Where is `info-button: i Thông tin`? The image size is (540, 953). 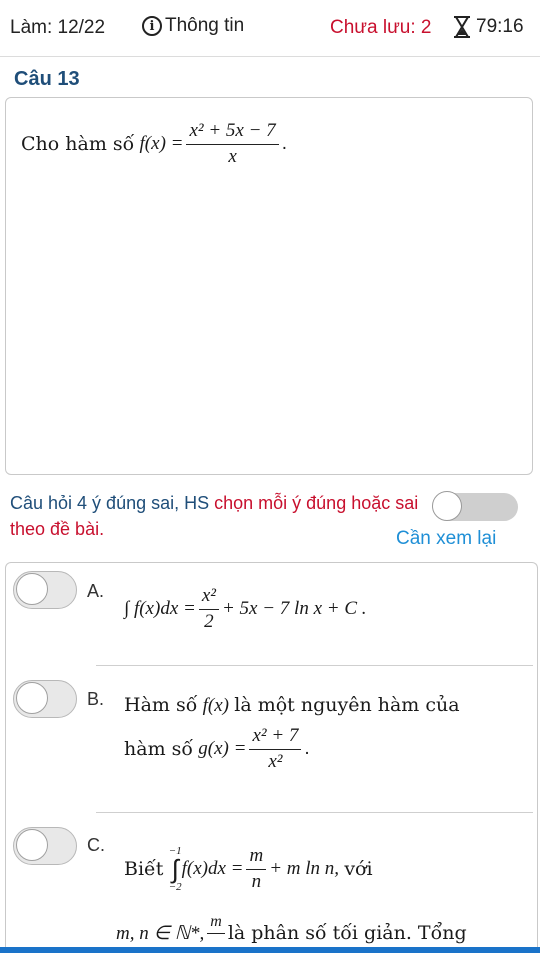 info-button: i Thông tin is located at coordinates (193, 26).